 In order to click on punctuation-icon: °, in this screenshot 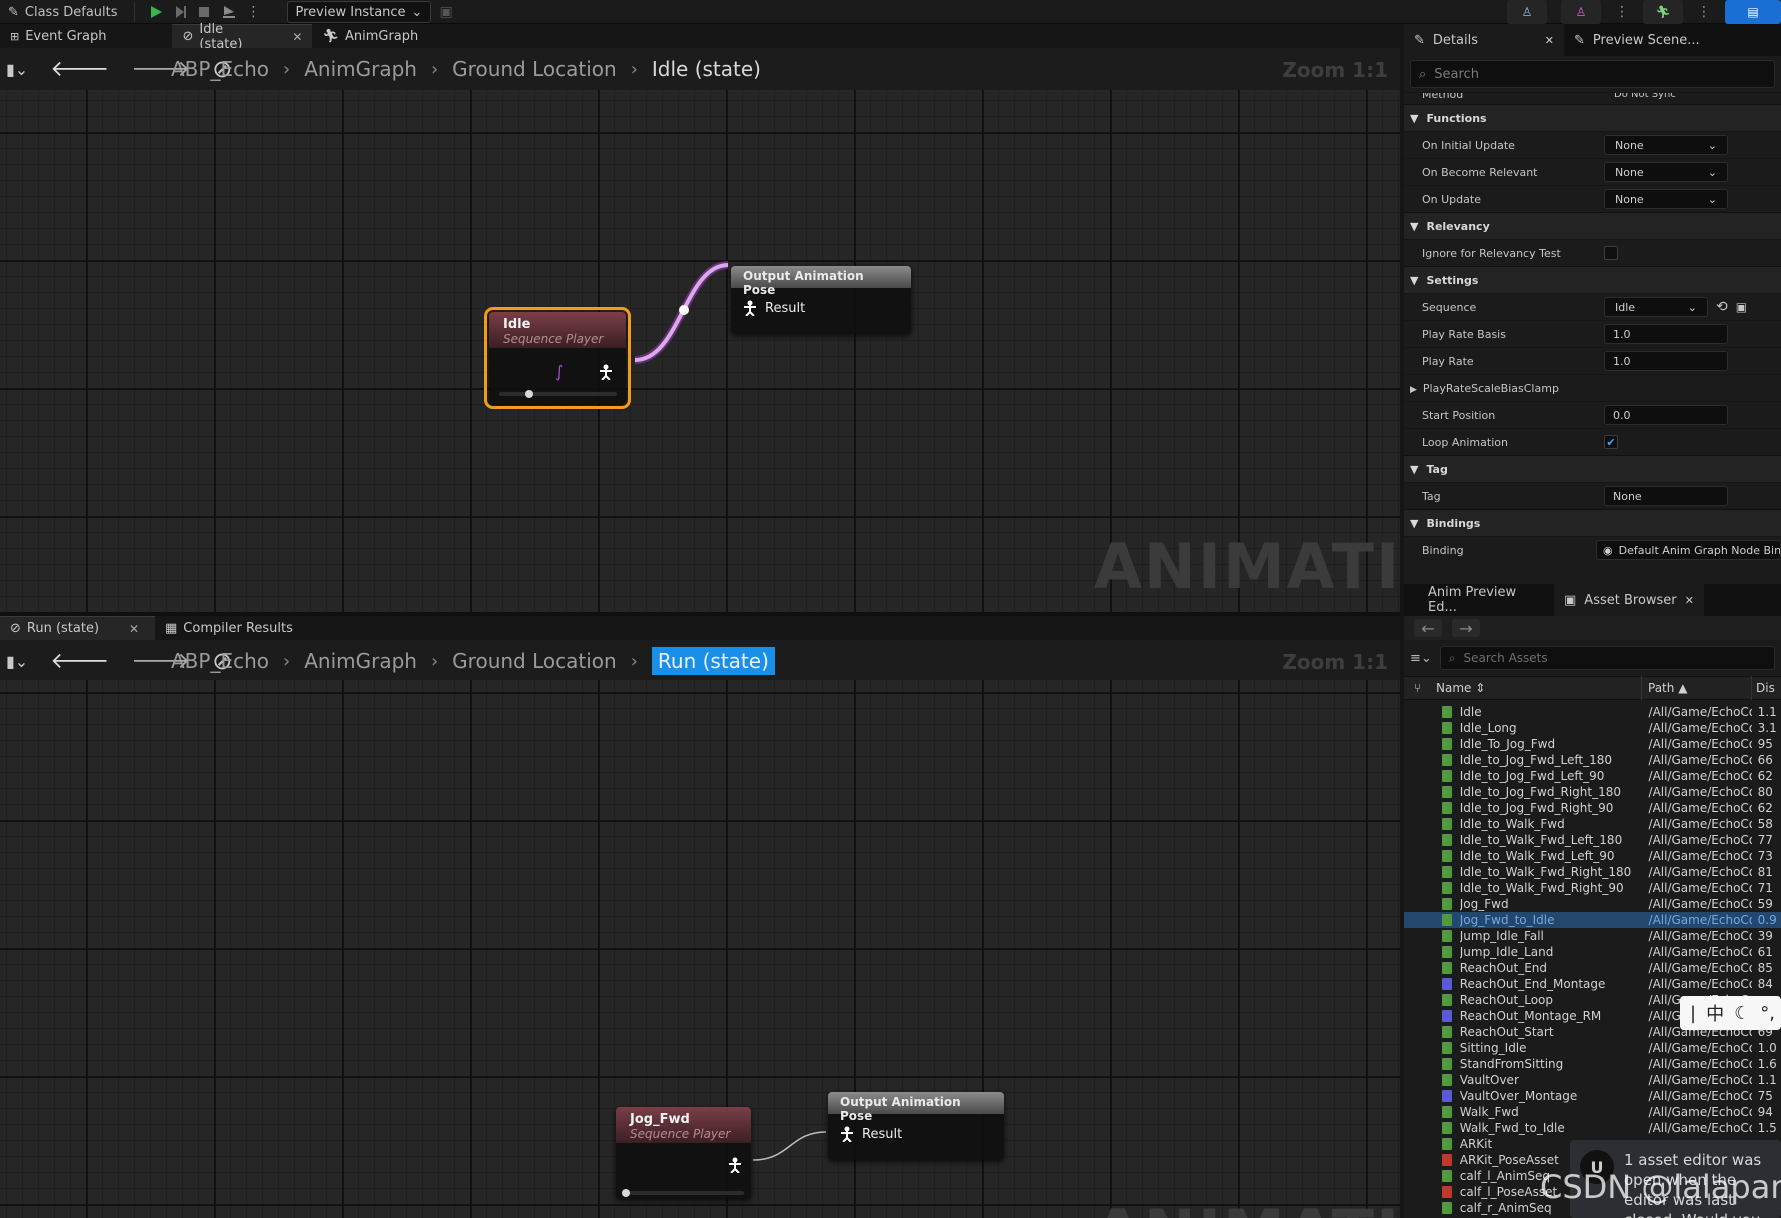, I will do `click(1767, 1013)`.